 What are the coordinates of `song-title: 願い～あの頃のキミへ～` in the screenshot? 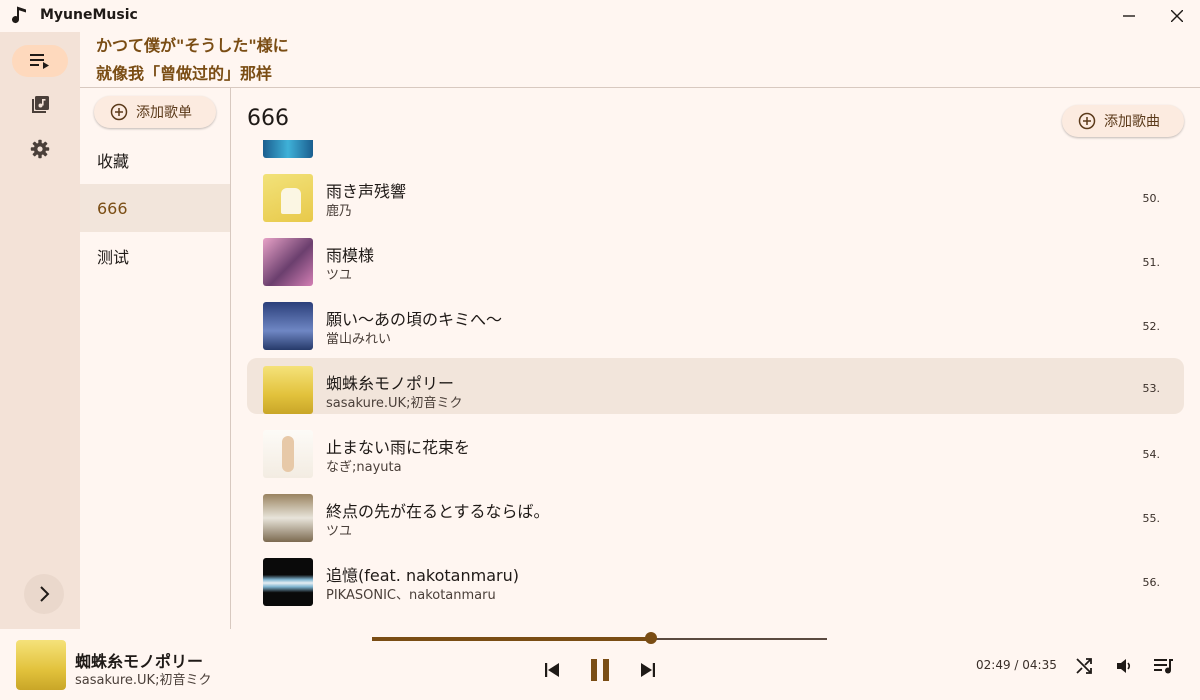 It's located at (414, 319).